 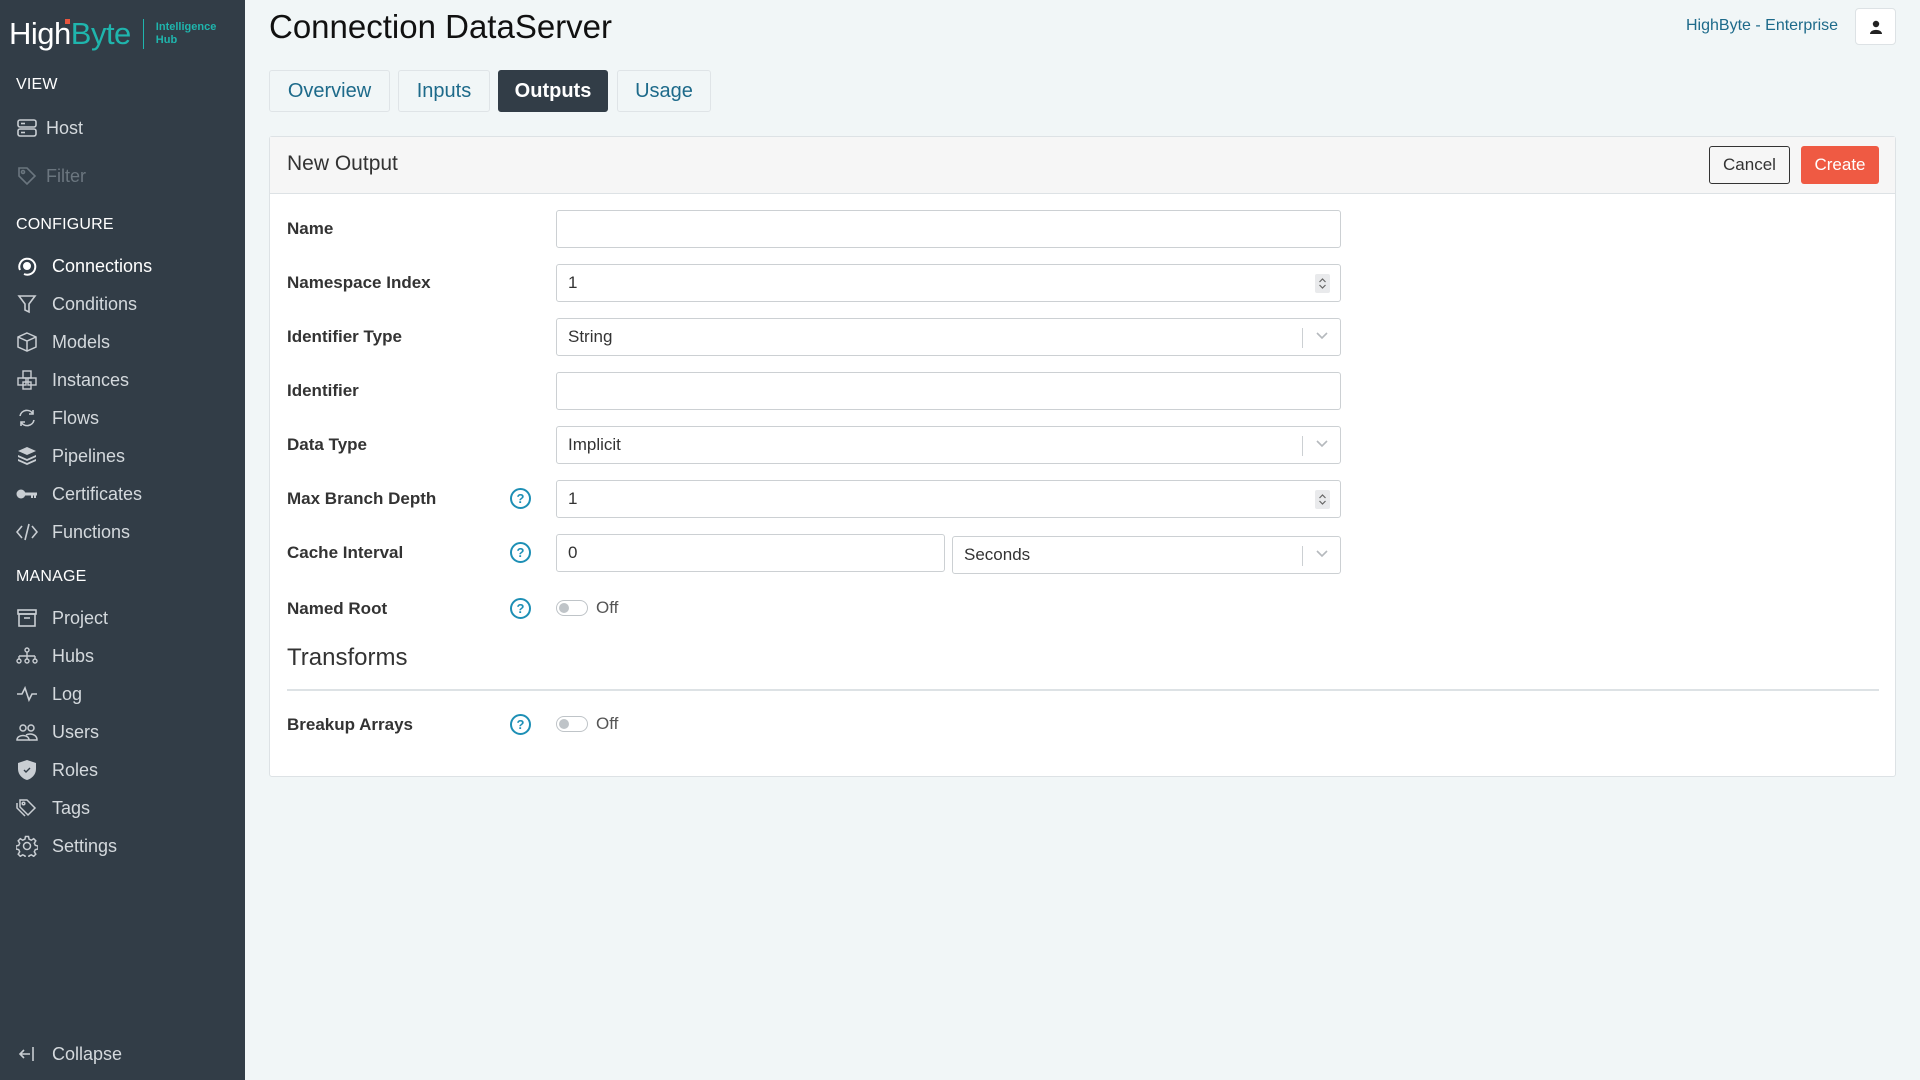 I want to click on sidebar-item-label: Certificates, so click(x=97, y=493).